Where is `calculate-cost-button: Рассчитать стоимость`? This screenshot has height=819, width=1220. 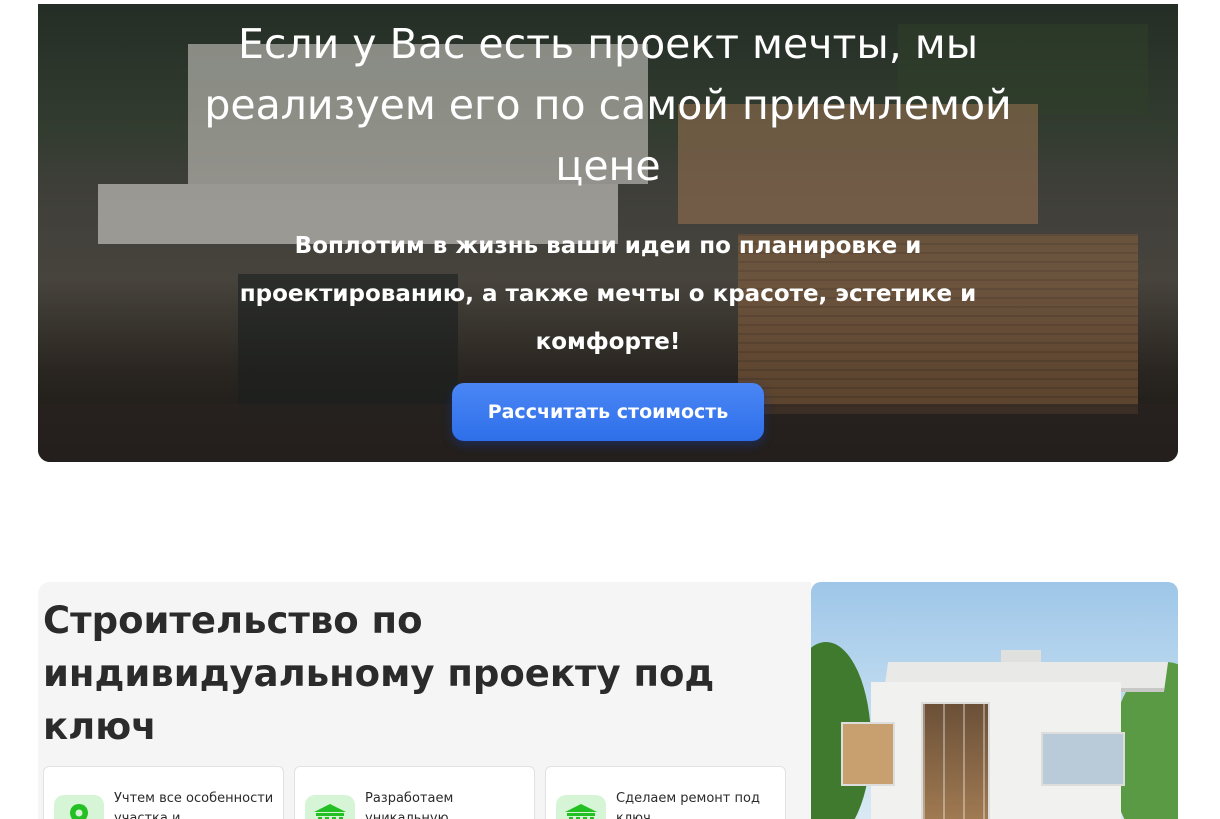 calculate-cost-button: Рассчитать стоимость is located at coordinates (608, 412).